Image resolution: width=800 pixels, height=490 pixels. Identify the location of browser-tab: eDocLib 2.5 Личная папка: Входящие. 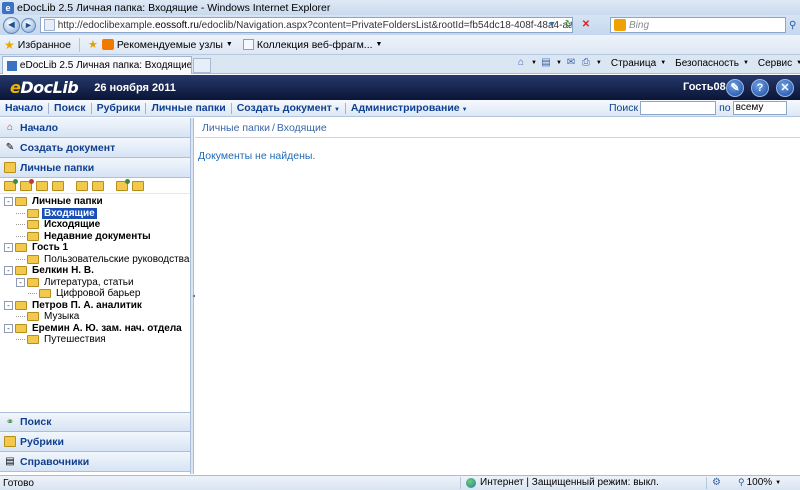
(97, 65).